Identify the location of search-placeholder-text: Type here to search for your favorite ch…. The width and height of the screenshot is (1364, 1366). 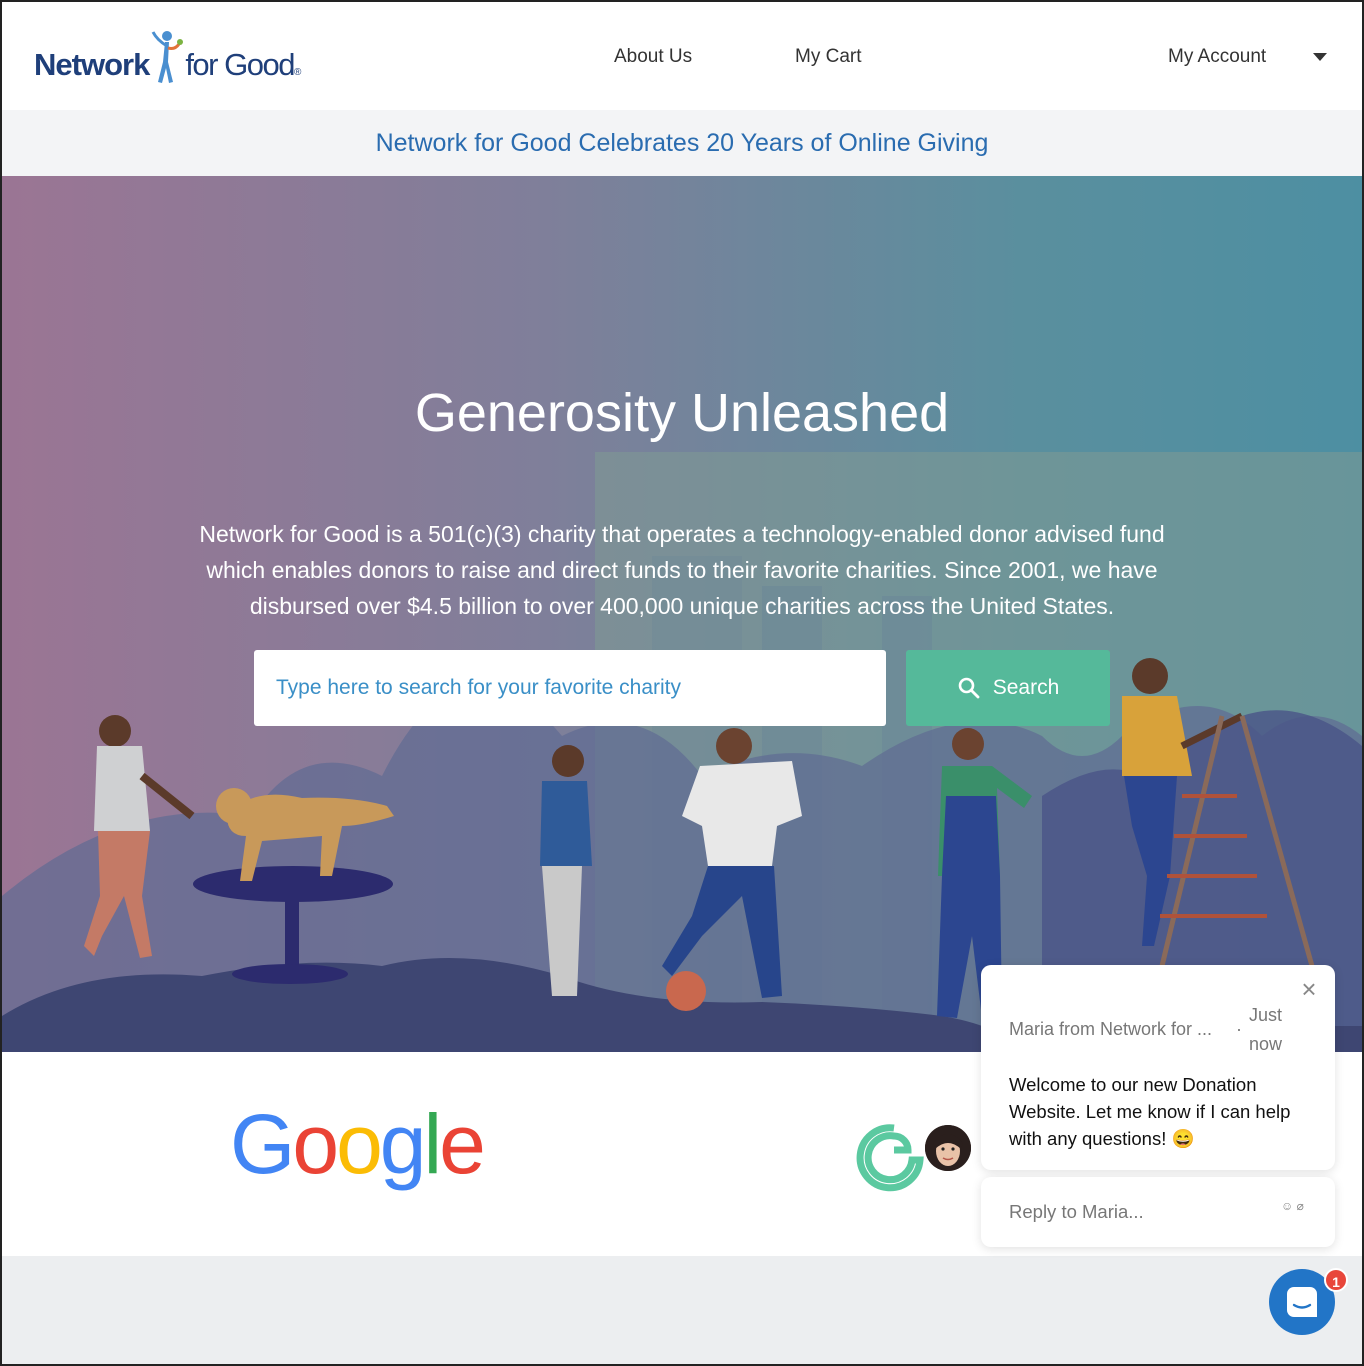
(479, 687).